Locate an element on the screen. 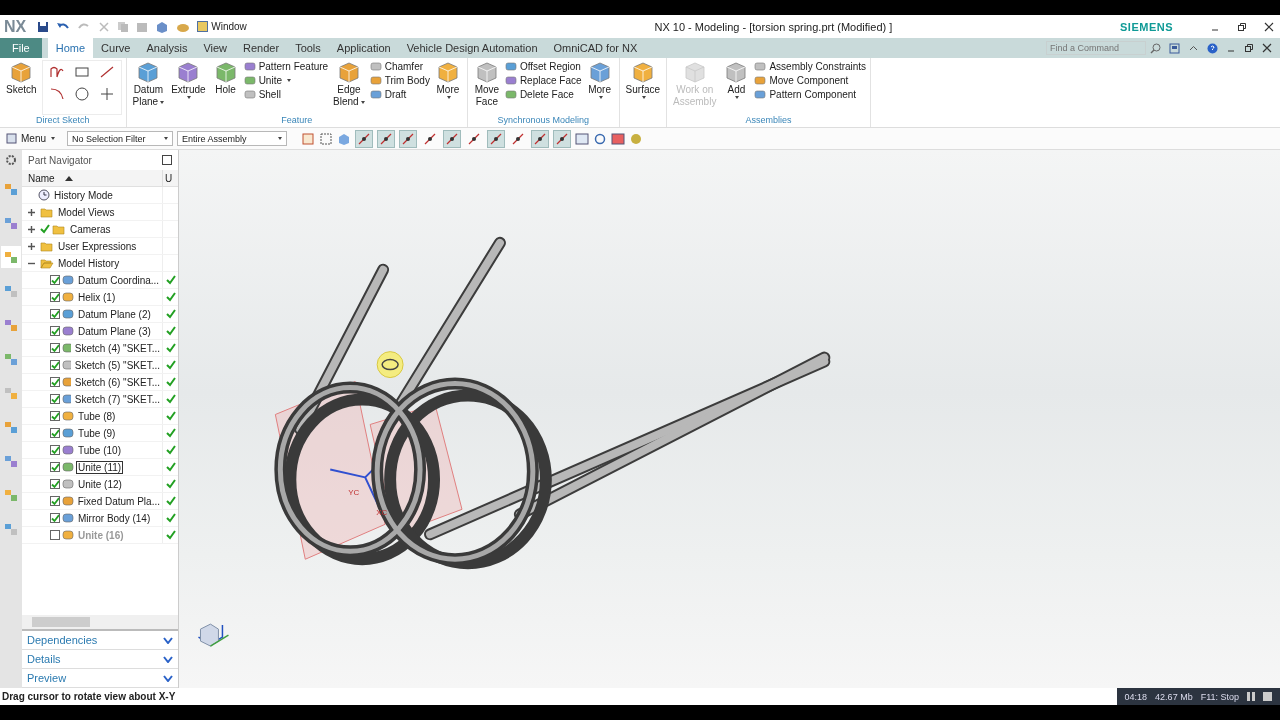  help-icon is located at coordinates (1212, 48).